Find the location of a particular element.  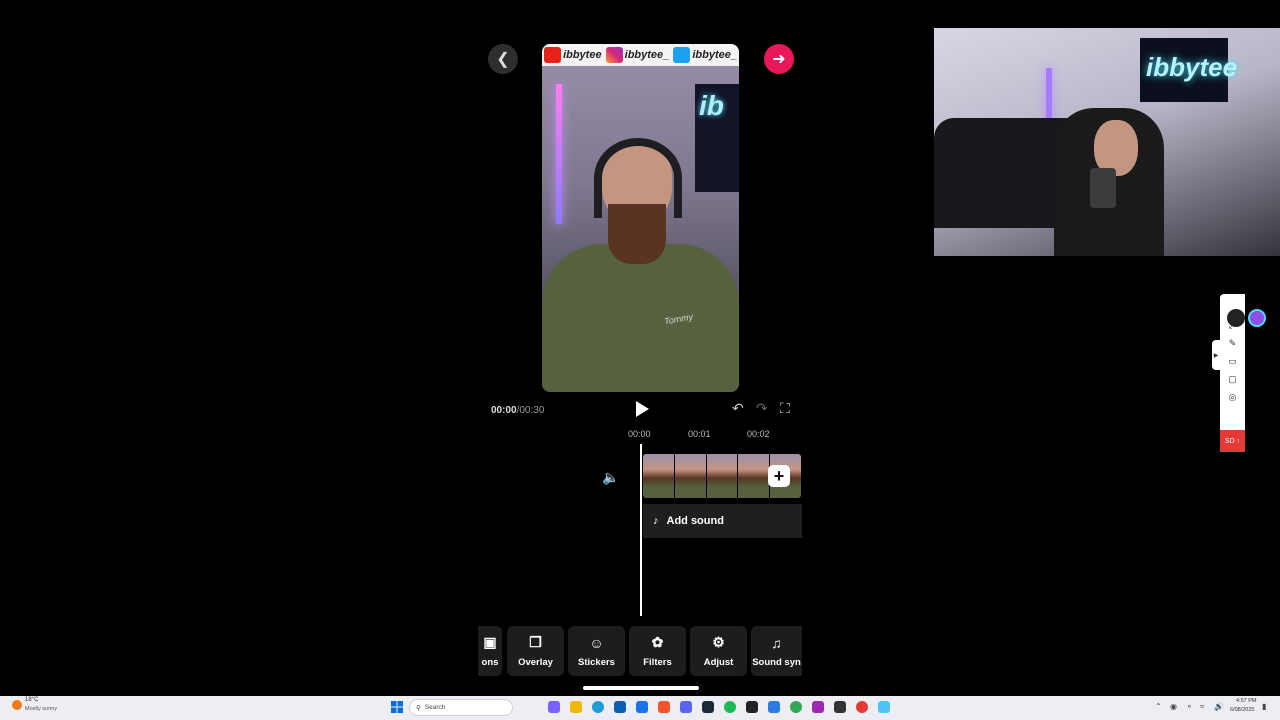

clock-date: 6/08/2025 is located at coordinates (1242, 710).